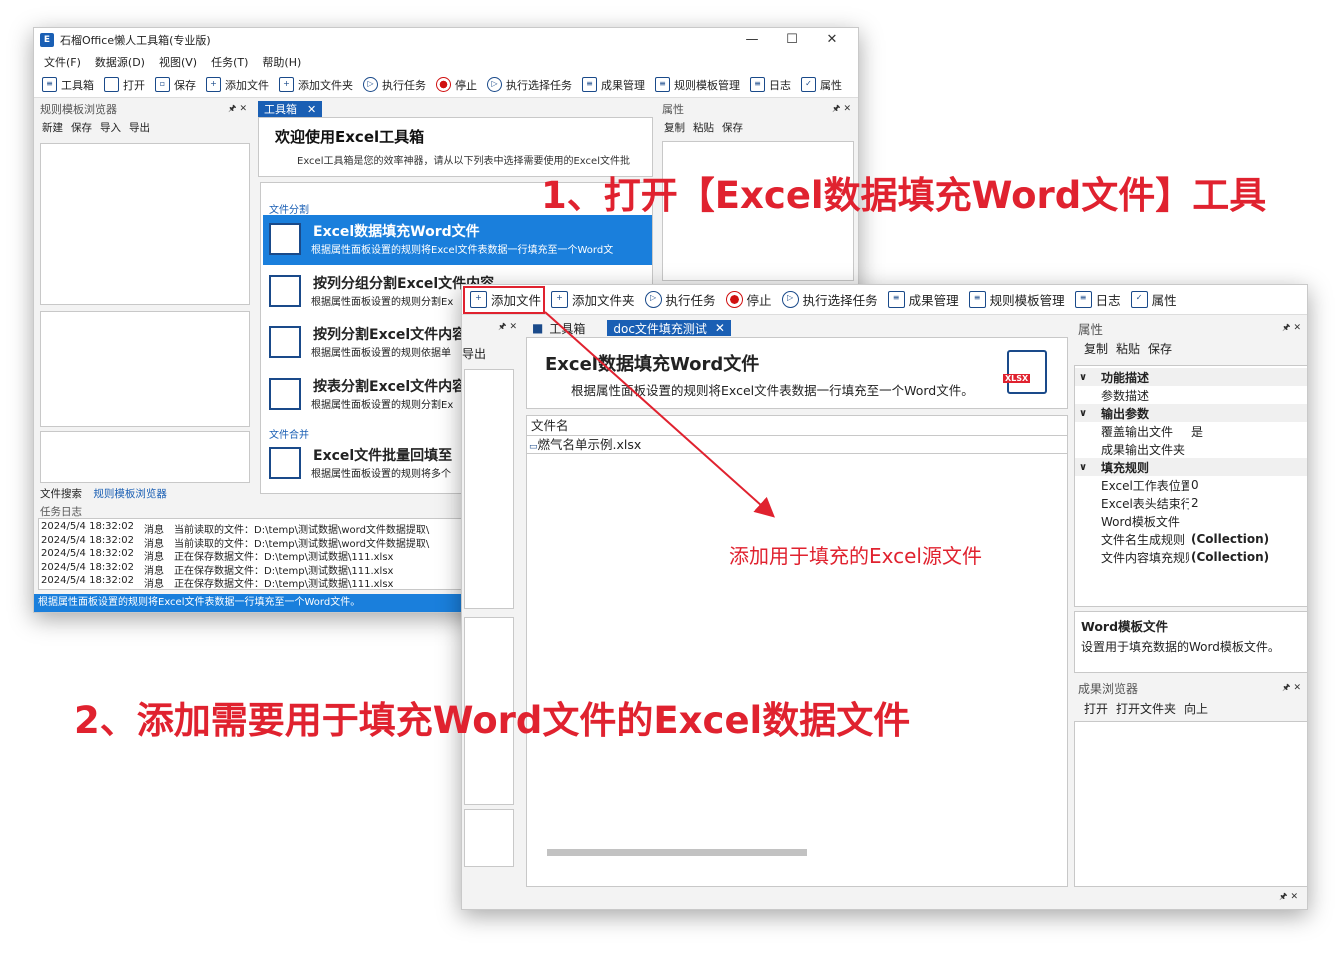  What do you see at coordinates (538, 328) in the screenshot?
I see `toolbox-tab-icon: ■` at bounding box center [538, 328].